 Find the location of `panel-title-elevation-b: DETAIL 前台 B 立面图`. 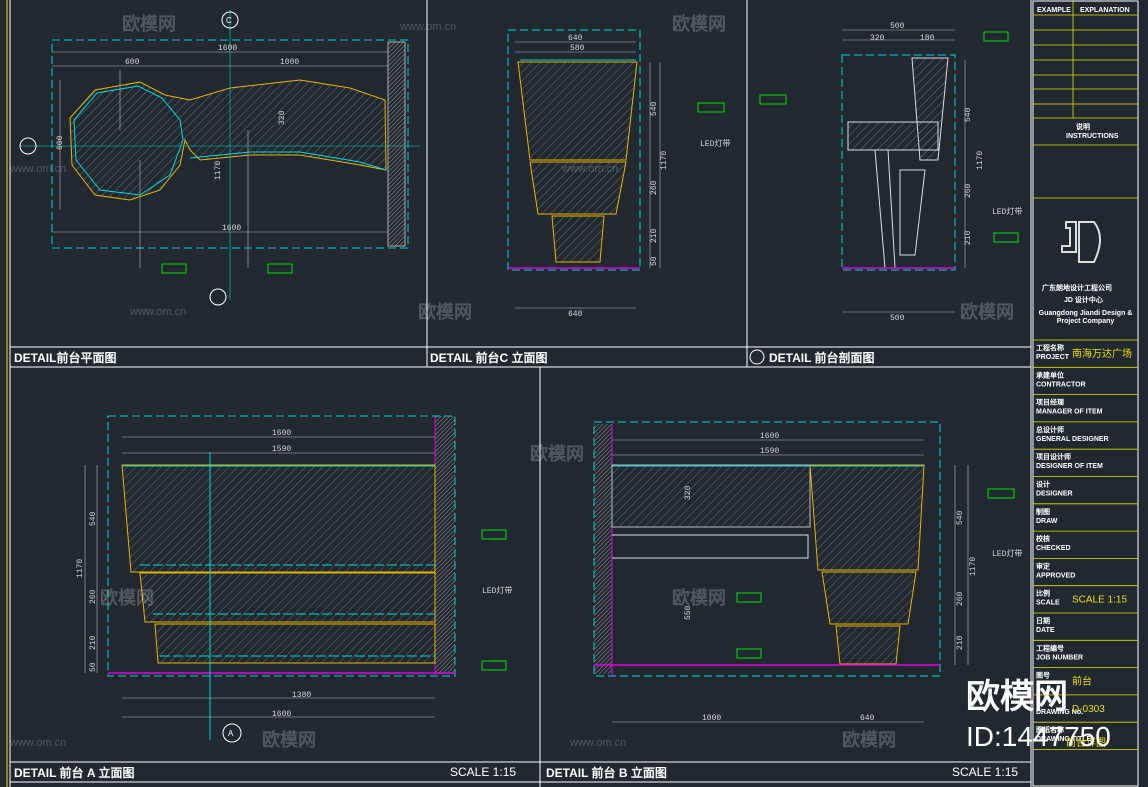

panel-title-elevation-b: DETAIL 前台 B 立面图 is located at coordinates (606, 772).